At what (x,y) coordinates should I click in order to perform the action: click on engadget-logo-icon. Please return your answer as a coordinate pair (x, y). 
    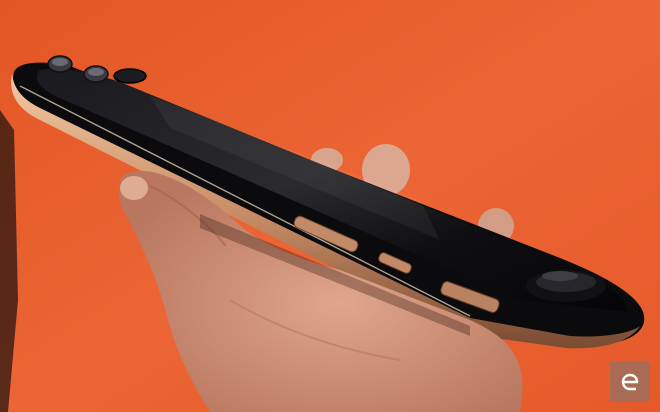
    Looking at the image, I should click on (630, 382).